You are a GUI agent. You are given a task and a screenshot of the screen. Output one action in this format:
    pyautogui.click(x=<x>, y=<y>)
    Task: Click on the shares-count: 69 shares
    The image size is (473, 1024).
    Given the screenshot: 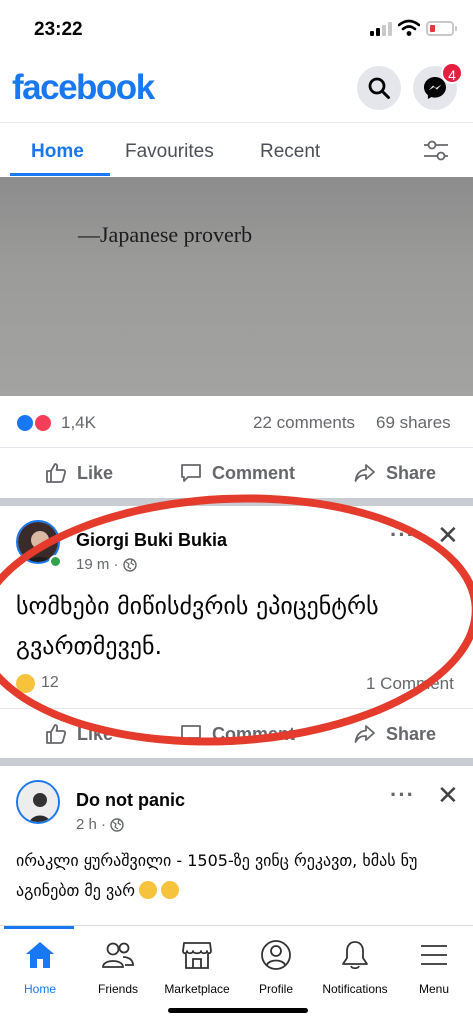 What is the action you would take?
    pyautogui.click(x=413, y=423)
    